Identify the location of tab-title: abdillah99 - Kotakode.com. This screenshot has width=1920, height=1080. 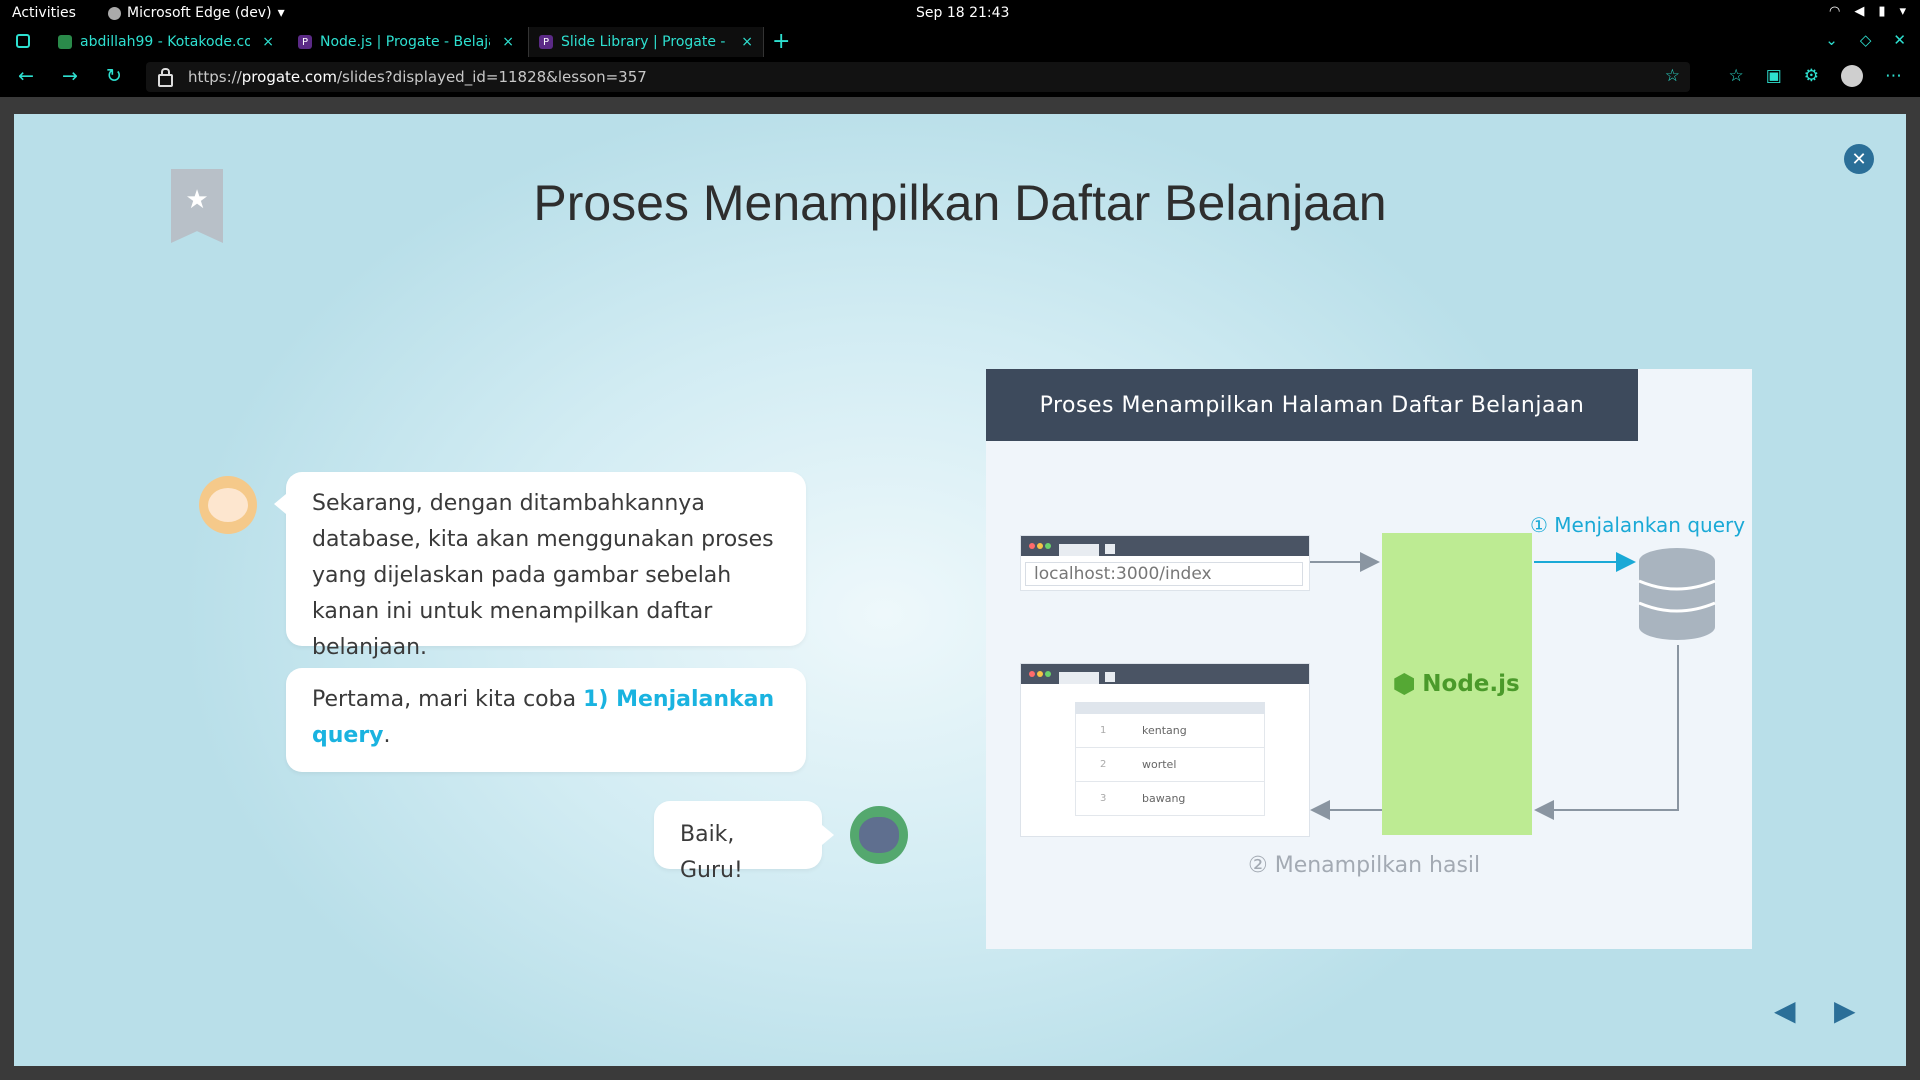
(165, 42).